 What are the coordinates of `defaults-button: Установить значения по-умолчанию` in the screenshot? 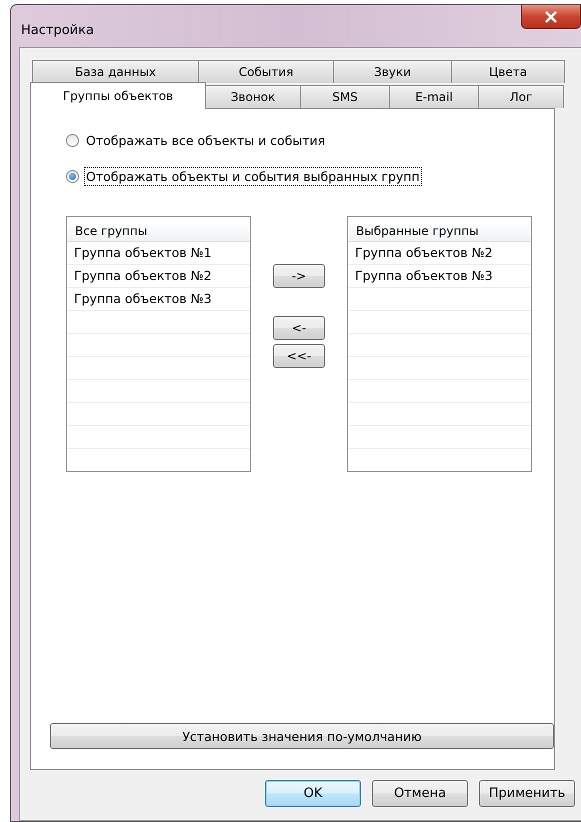 It's located at (302, 736).